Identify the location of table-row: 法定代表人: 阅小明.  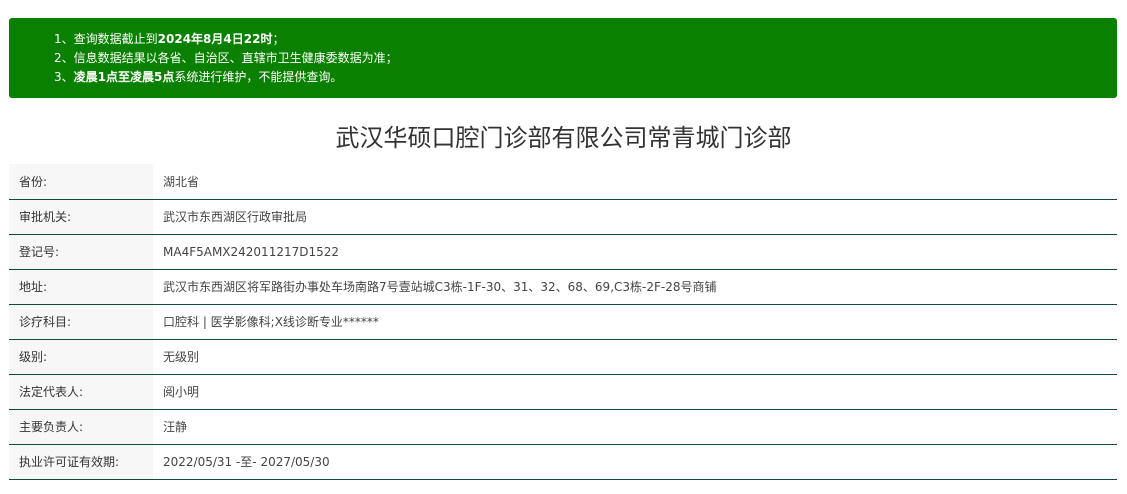
(563, 392).